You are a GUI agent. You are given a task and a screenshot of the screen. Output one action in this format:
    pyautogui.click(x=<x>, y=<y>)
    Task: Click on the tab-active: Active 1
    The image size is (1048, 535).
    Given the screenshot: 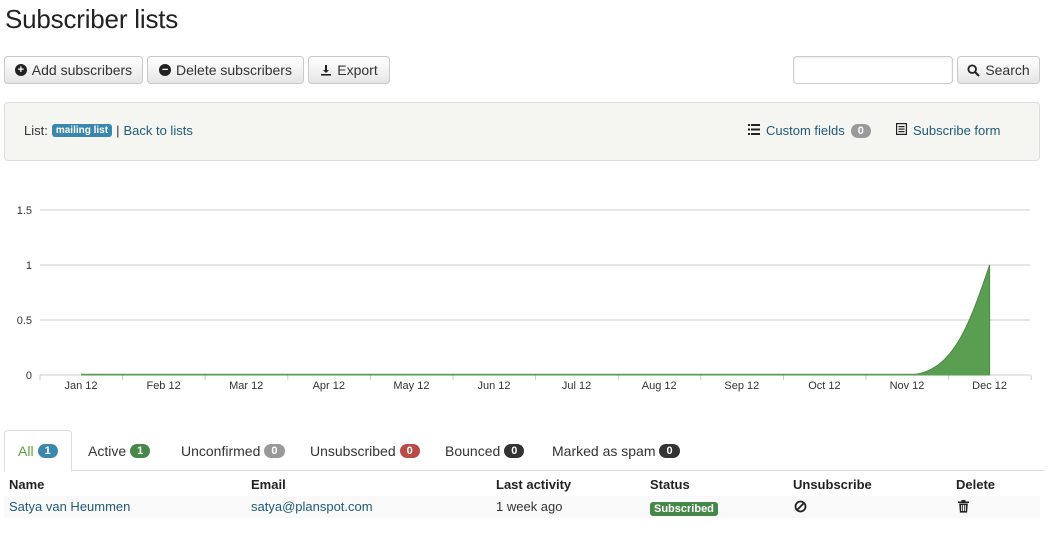 What is the action you would take?
    pyautogui.click(x=119, y=450)
    